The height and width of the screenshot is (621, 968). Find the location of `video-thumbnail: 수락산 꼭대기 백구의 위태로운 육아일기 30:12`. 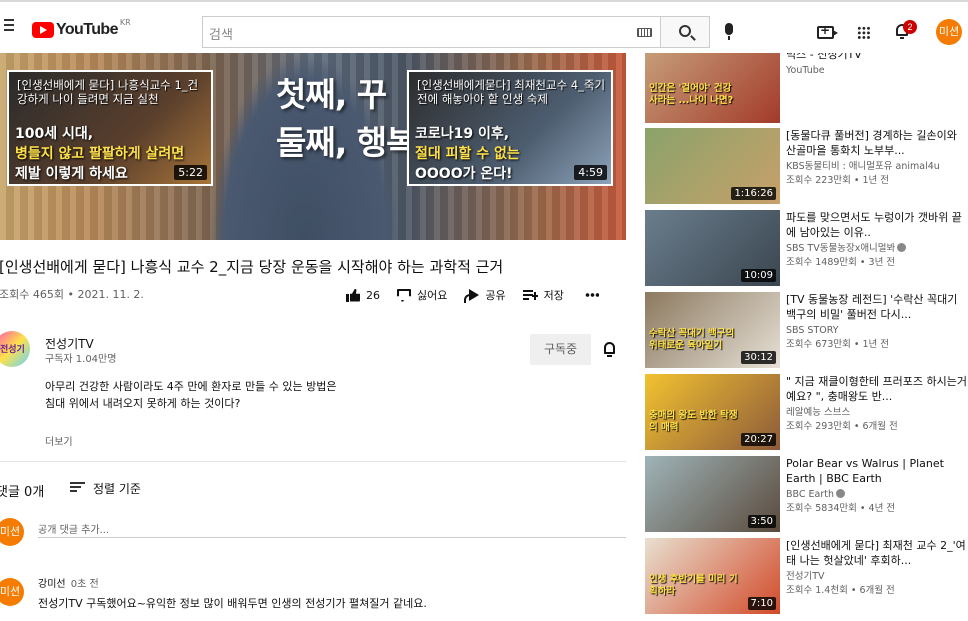

video-thumbnail: 수락산 꼭대기 백구의 위태로운 육아일기 30:12 is located at coordinates (712, 330).